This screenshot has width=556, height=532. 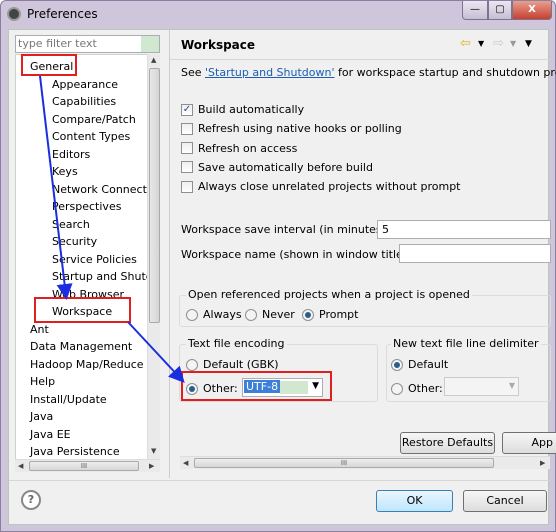 What do you see at coordinates (81, 346) in the screenshot?
I see `tree-item: Data Management` at bounding box center [81, 346].